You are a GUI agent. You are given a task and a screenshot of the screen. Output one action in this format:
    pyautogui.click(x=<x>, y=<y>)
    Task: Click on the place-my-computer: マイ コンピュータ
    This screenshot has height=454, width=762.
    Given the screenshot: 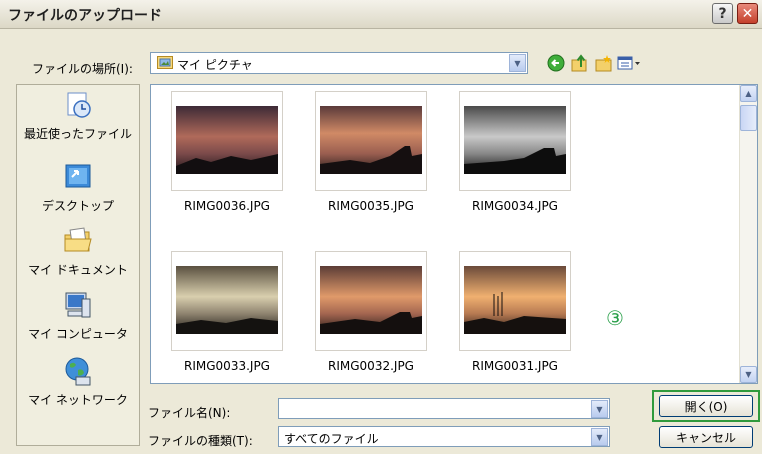 What is the action you would take?
    pyautogui.click(x=78, y=315)
    